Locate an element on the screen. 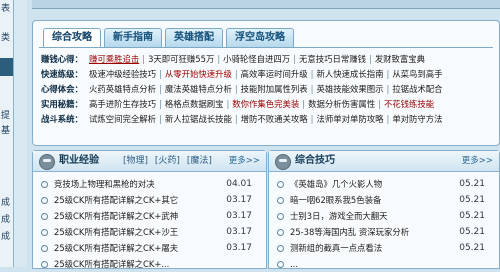 The height and width of the screenshot is (272, 500). list-item-title: 暗一咽62眼系我5色装备 is located at coordinates (335, 200).